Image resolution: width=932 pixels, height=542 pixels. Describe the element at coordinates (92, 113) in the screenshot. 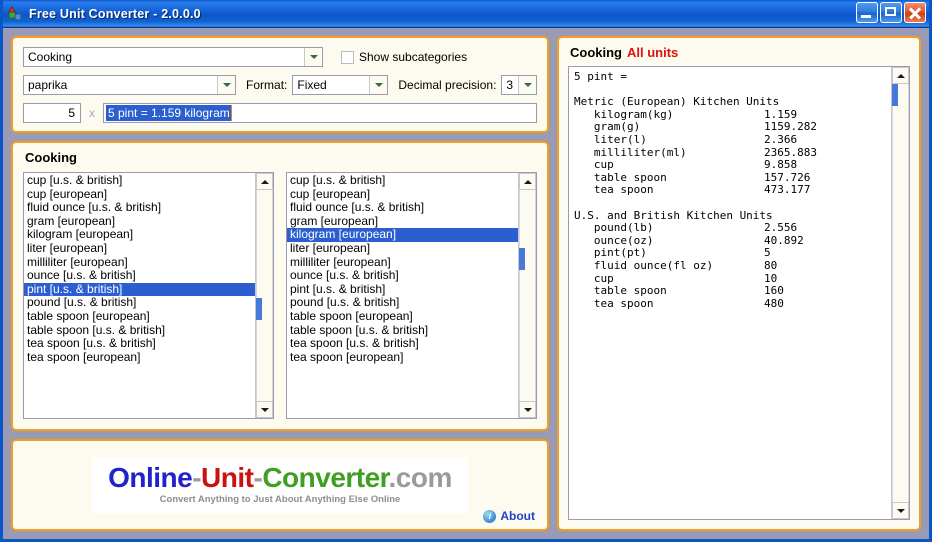

I see `multiply-separator: x` at that location.